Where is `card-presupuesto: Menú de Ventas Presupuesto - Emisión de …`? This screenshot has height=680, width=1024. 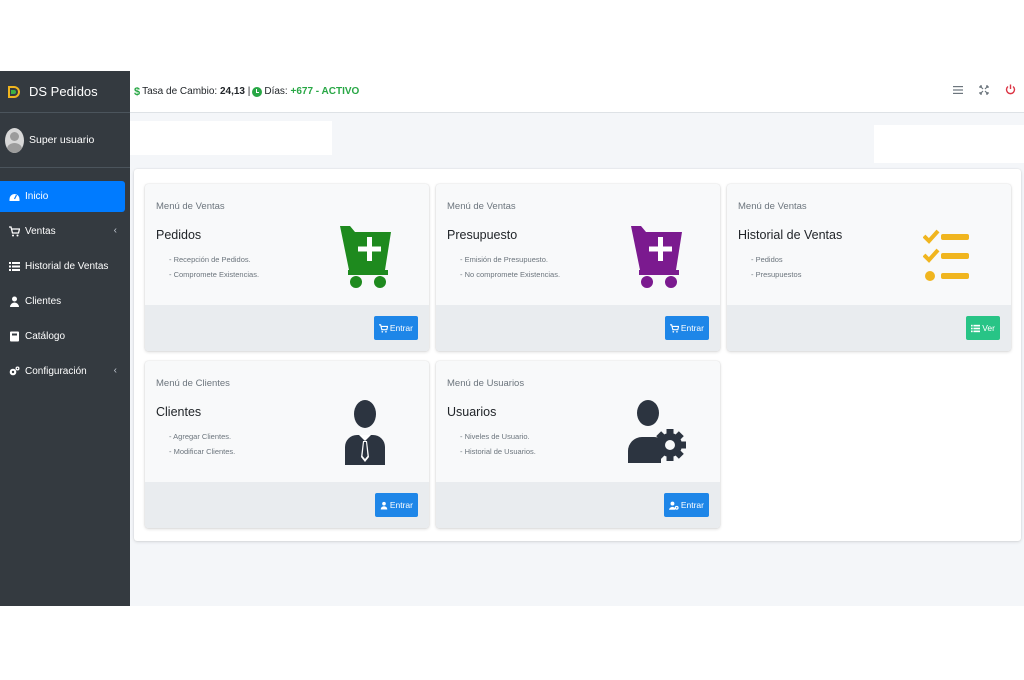 card-presupuesto: Menú de Ventas Presupuesto - Emisión de … is located at coordinates (578, 267).